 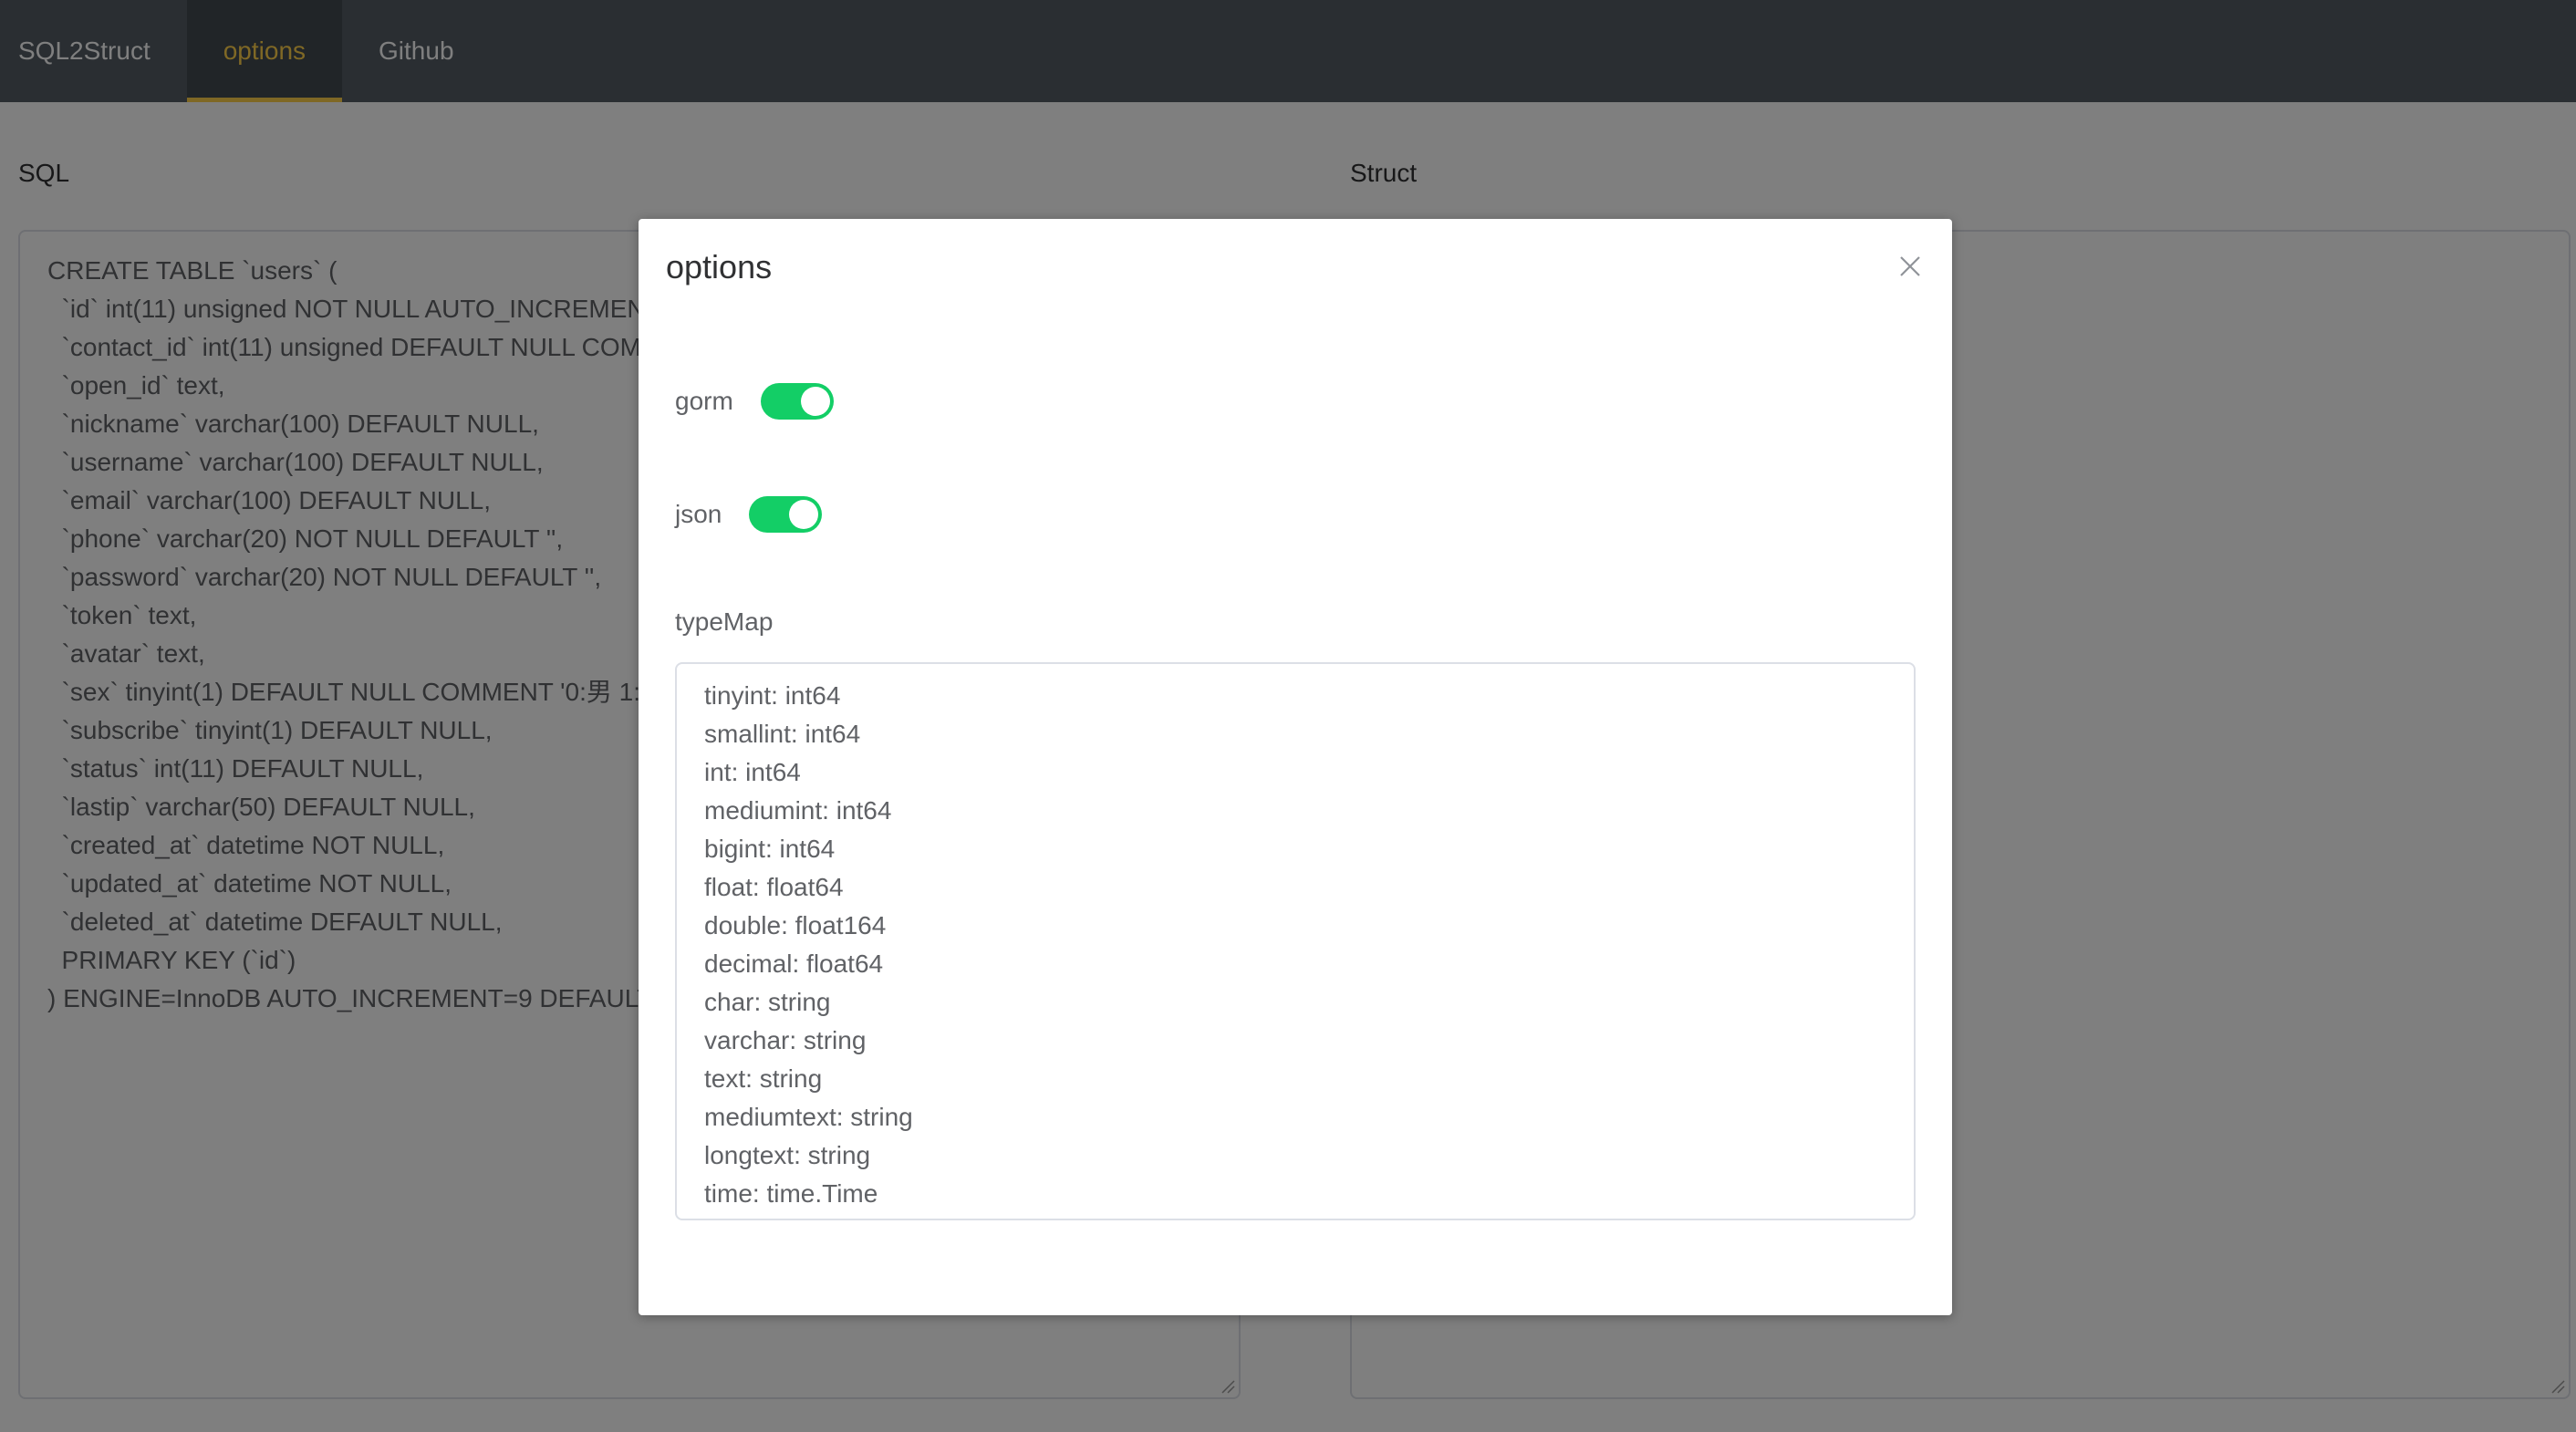 What do you see at coordinates (698, 514) in the screenshot?
I see `json-label: json` at bounding box center [698, 514].